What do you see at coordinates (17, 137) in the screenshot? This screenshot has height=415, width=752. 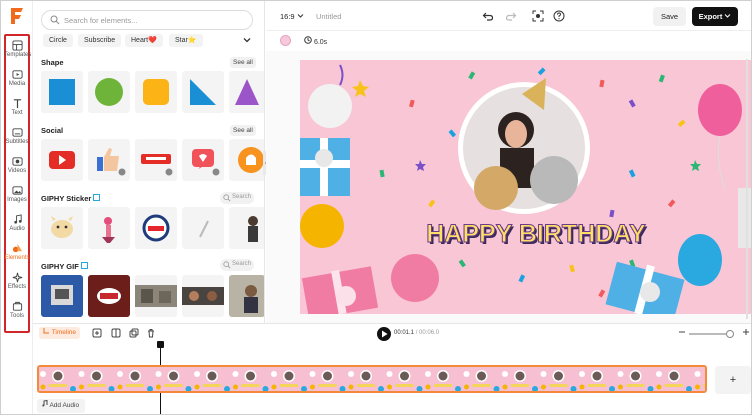 I see `rail-item-subtitles: Subtitles` at bounding box center [17, 137].